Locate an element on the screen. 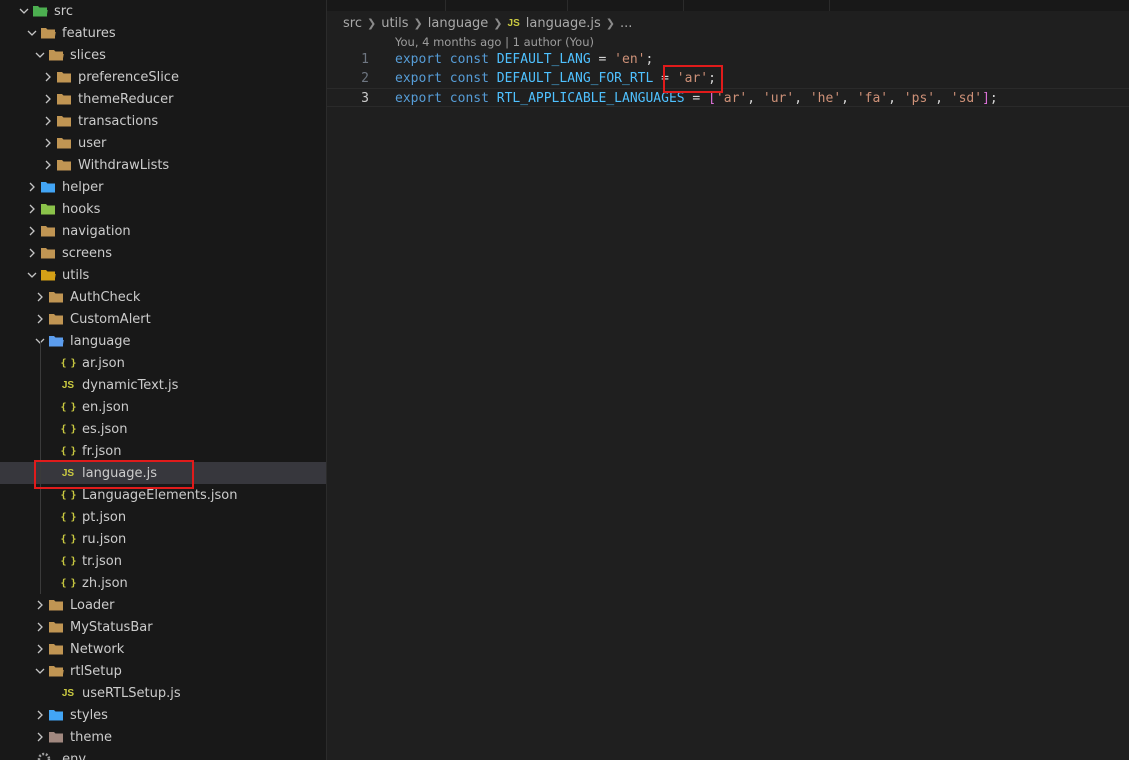 This screenshot has height=760, width=1129. tree-file-item: { } en.json is located at coordinates (163, 407).